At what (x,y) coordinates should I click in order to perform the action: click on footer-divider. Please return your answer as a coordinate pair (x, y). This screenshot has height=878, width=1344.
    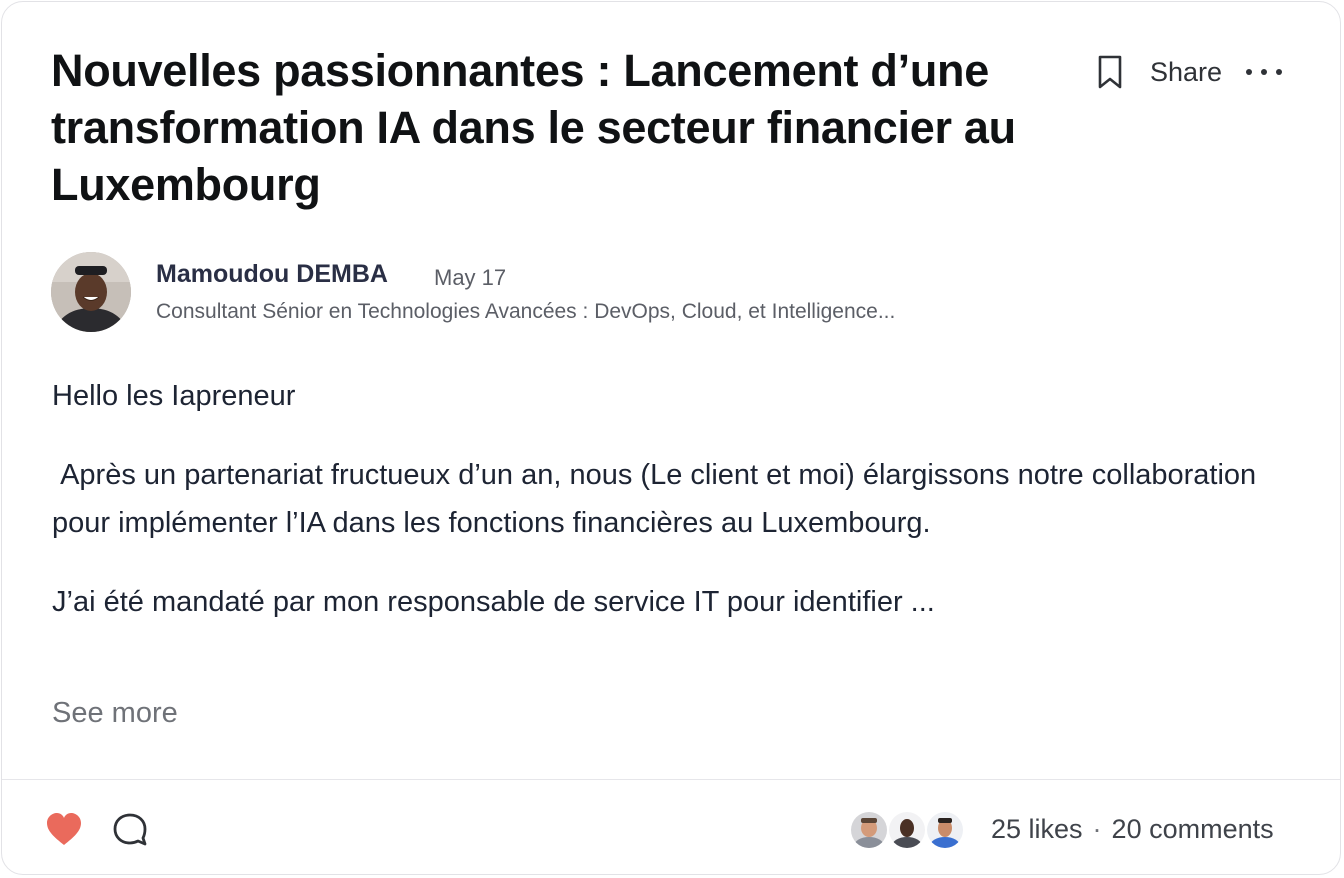
    Looking at the image, I should click on (671, 779).